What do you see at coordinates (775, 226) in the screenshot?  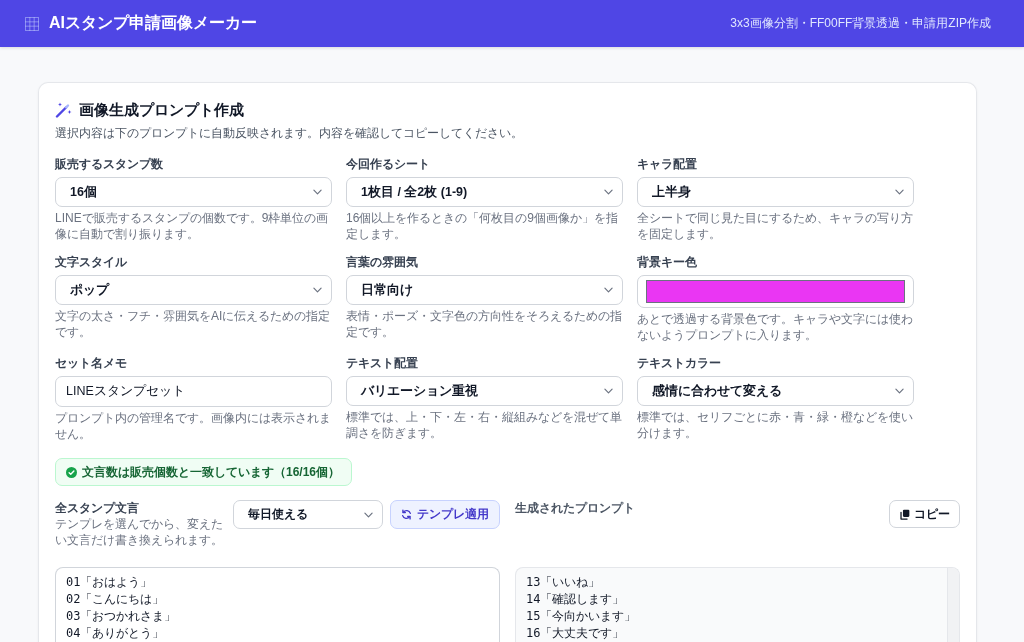 I see `help-text: 全シートで同じ見た目にするため、キャラの写り方を固定します。` at bounding box center [775, 226].